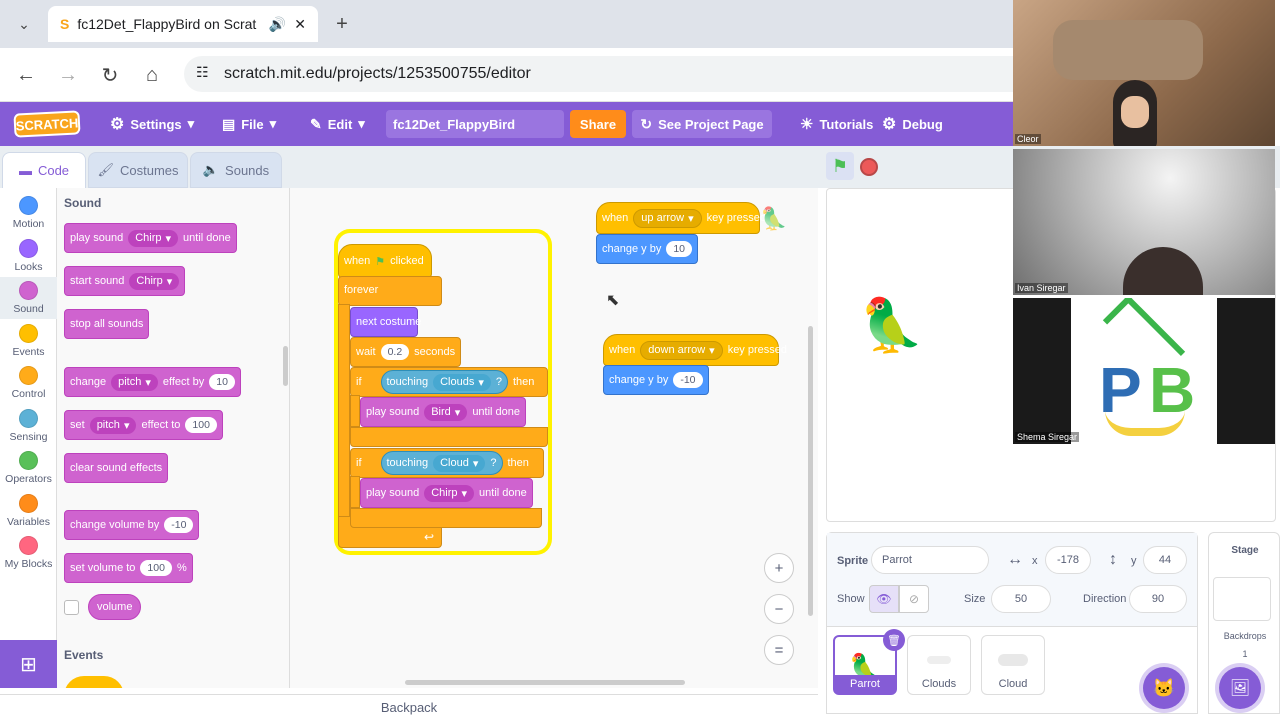  Describe the element at coordinates (143, 425) in the screenshot. I see `set-effect-block: set pitch ▾ effect to 100` at that location.